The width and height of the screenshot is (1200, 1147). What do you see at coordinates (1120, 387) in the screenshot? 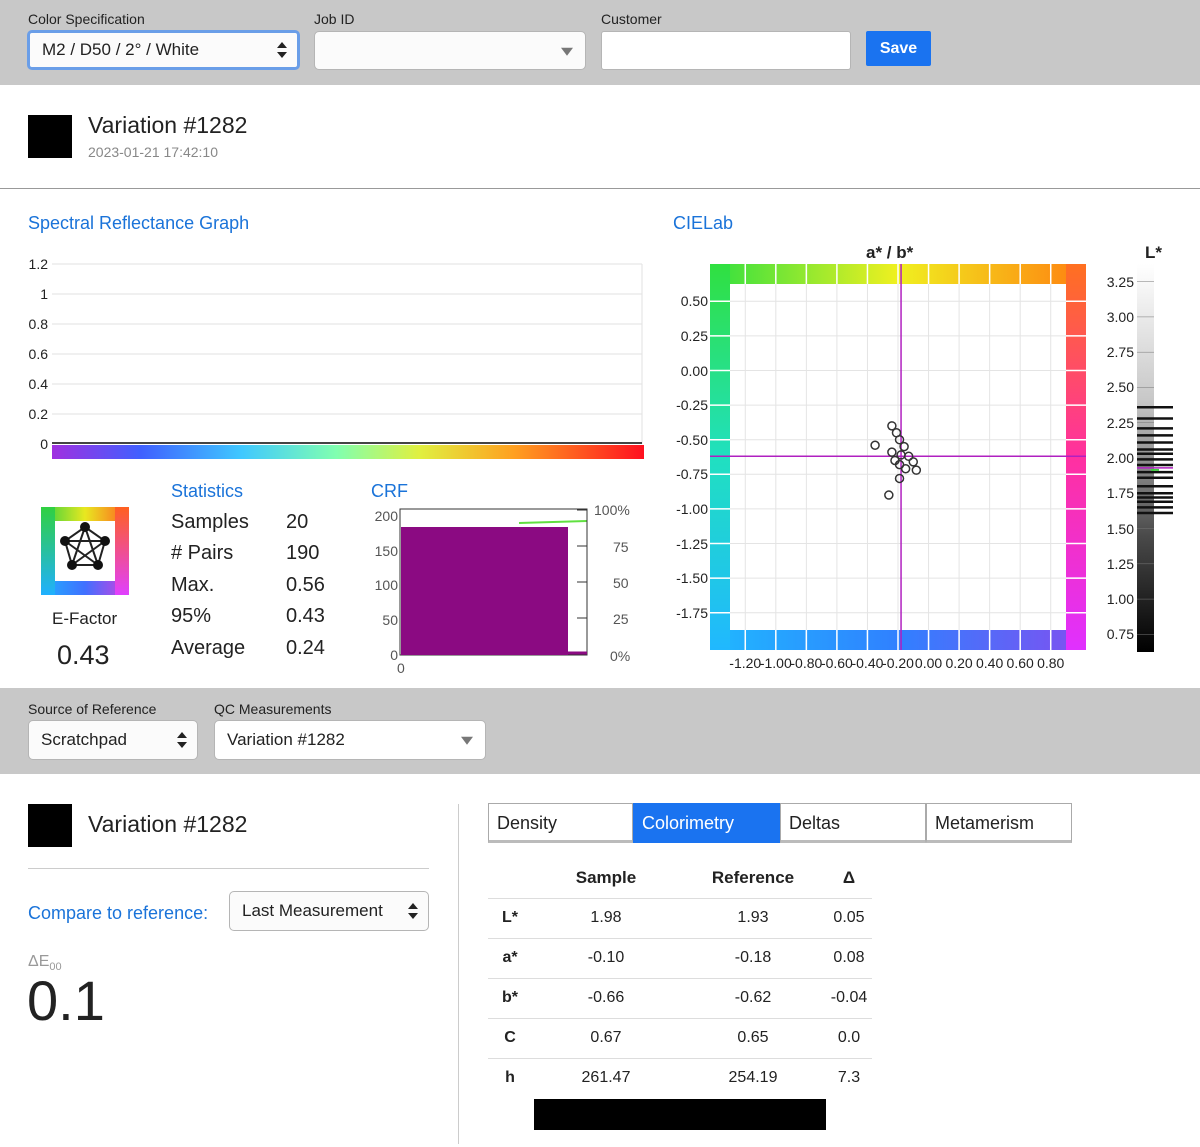
I see `l-axis-tick: 2.50` at bounding box center [1120, 387].